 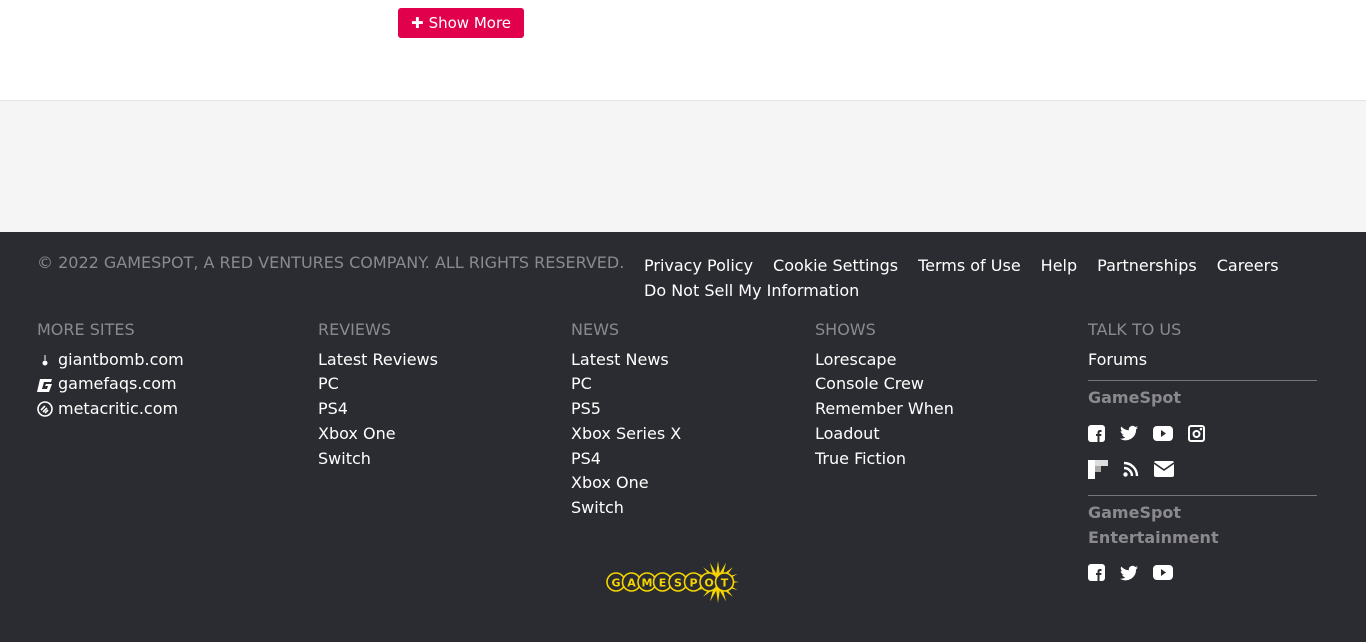 What do you see at coordinates (884, 434) in the screenshot?
I see `show-link: Loadout` at bounding box center [884, 434].